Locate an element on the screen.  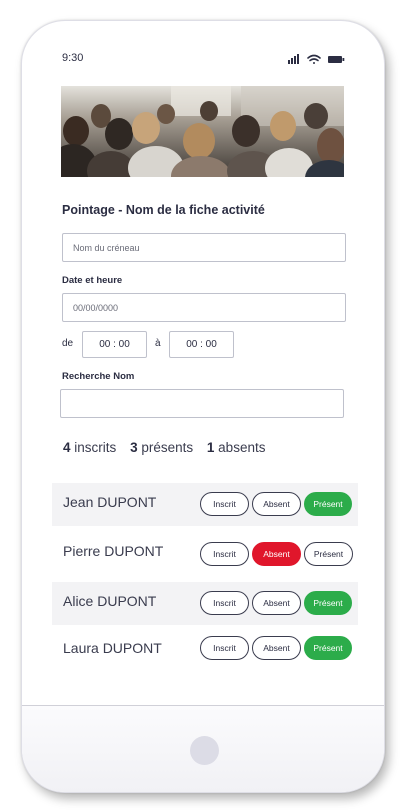
slot-name-input is located at coordinates (204, 247).